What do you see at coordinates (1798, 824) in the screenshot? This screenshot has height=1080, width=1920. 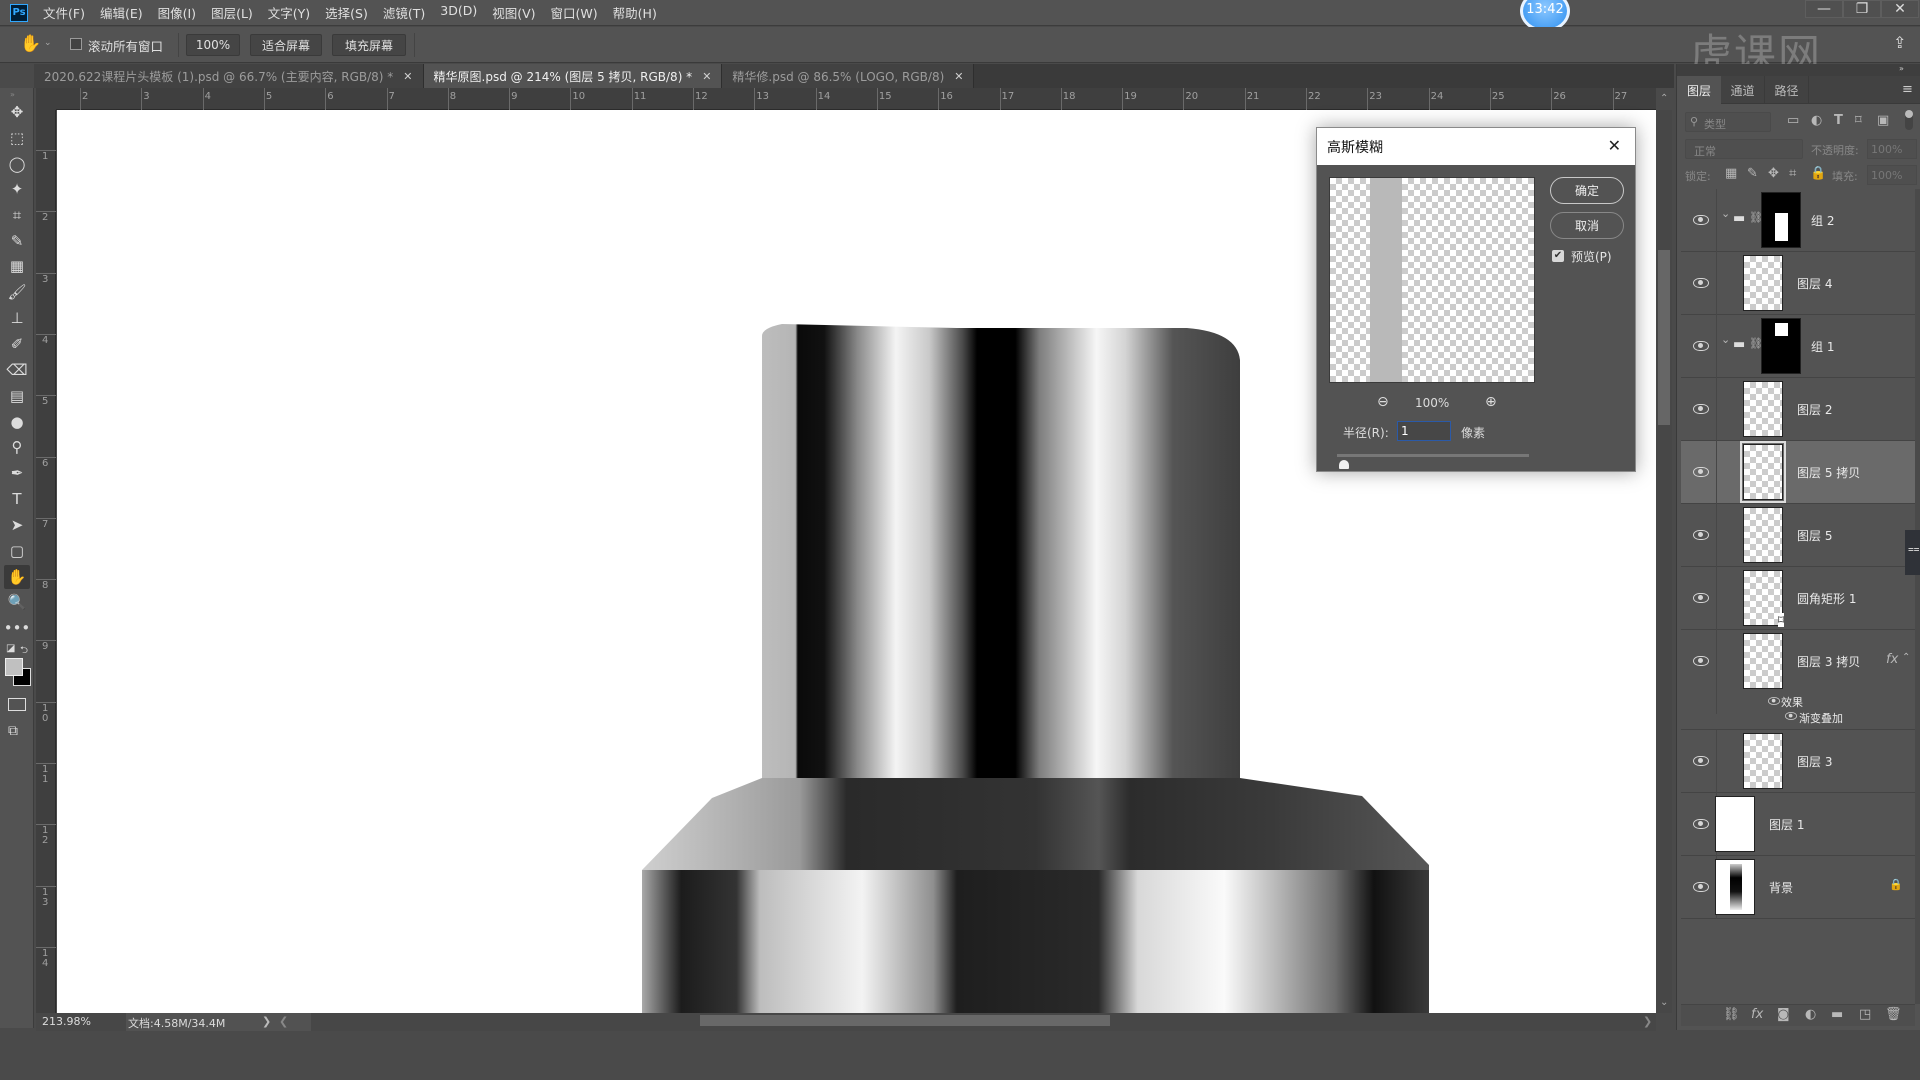 I see `layer-row: 图层 1` at bounding box center [1798, 824].